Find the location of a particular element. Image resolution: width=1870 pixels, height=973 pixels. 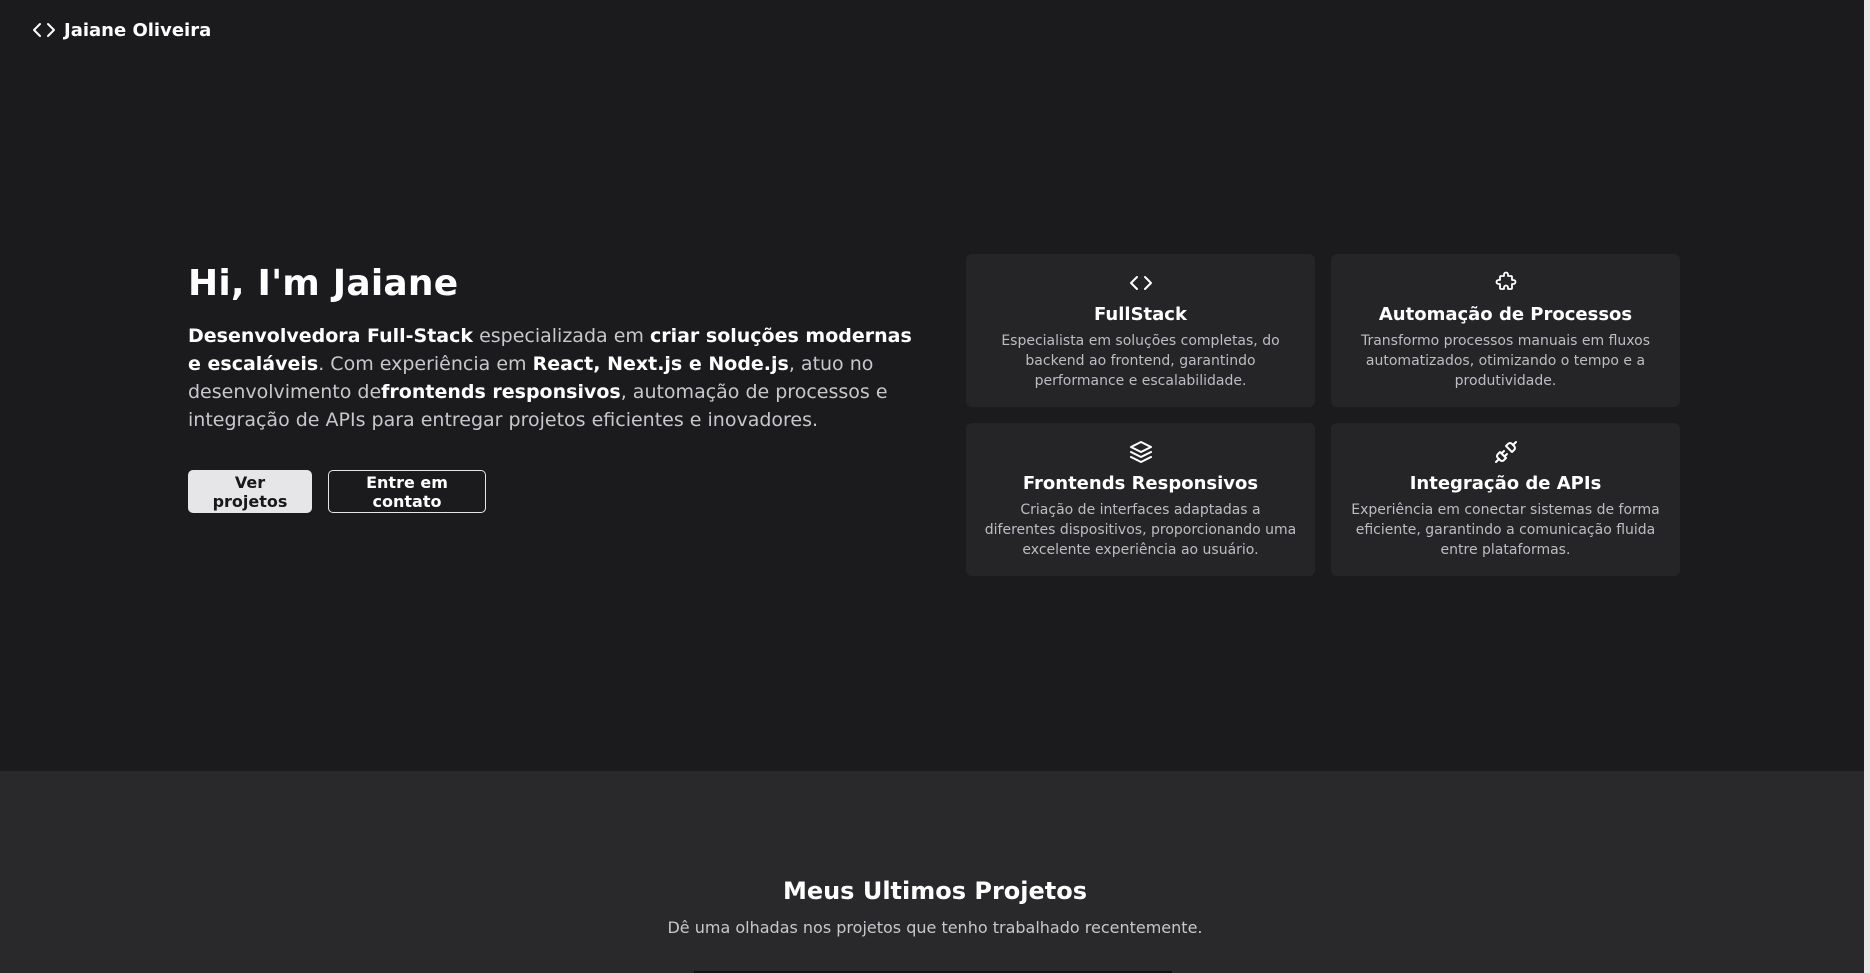

description-text: . Com experiência em is located at coordinates (425, 364).